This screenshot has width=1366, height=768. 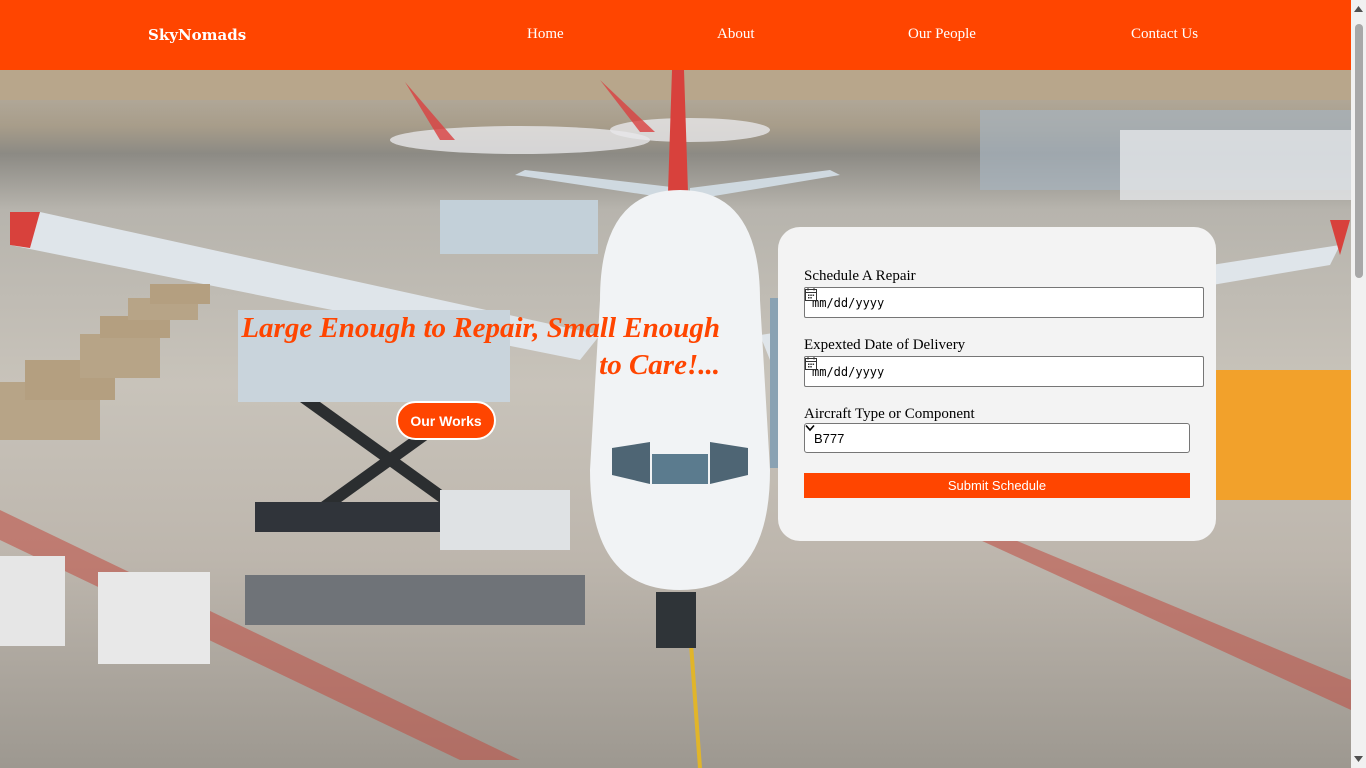 I want to click on submit-schedule-button: Submit Schedule, so click(x=997, y=485).